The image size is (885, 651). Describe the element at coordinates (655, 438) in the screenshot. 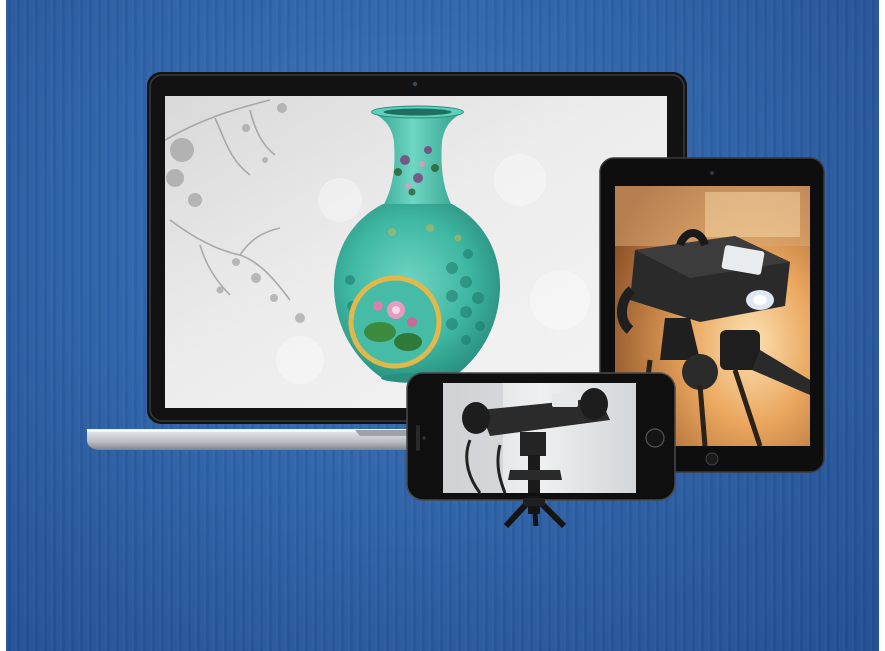

I see `phone-home-button` at that location.